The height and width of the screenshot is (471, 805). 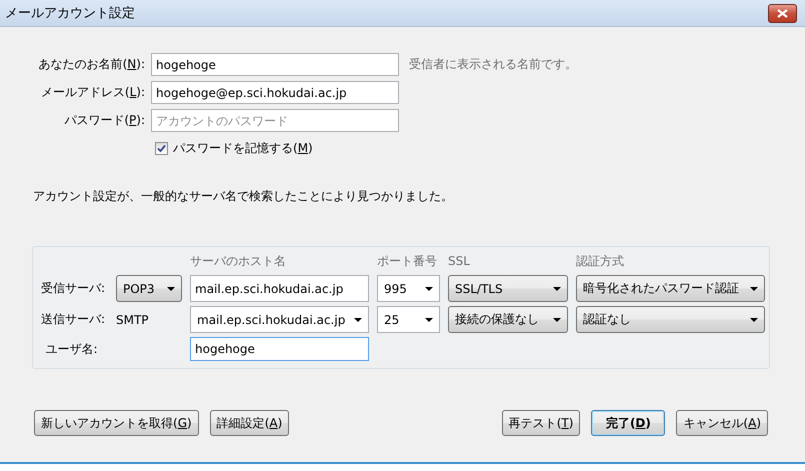 I want to click on close-button, so click(x=782, y=13).